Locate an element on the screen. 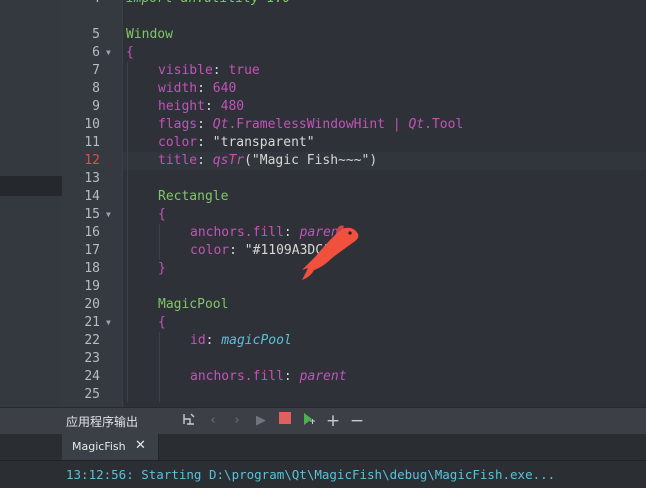 Image resolution: width=646 pixels, height=488 pixels. code-line-22: id: magicPool is located at coordinates (241, 340).